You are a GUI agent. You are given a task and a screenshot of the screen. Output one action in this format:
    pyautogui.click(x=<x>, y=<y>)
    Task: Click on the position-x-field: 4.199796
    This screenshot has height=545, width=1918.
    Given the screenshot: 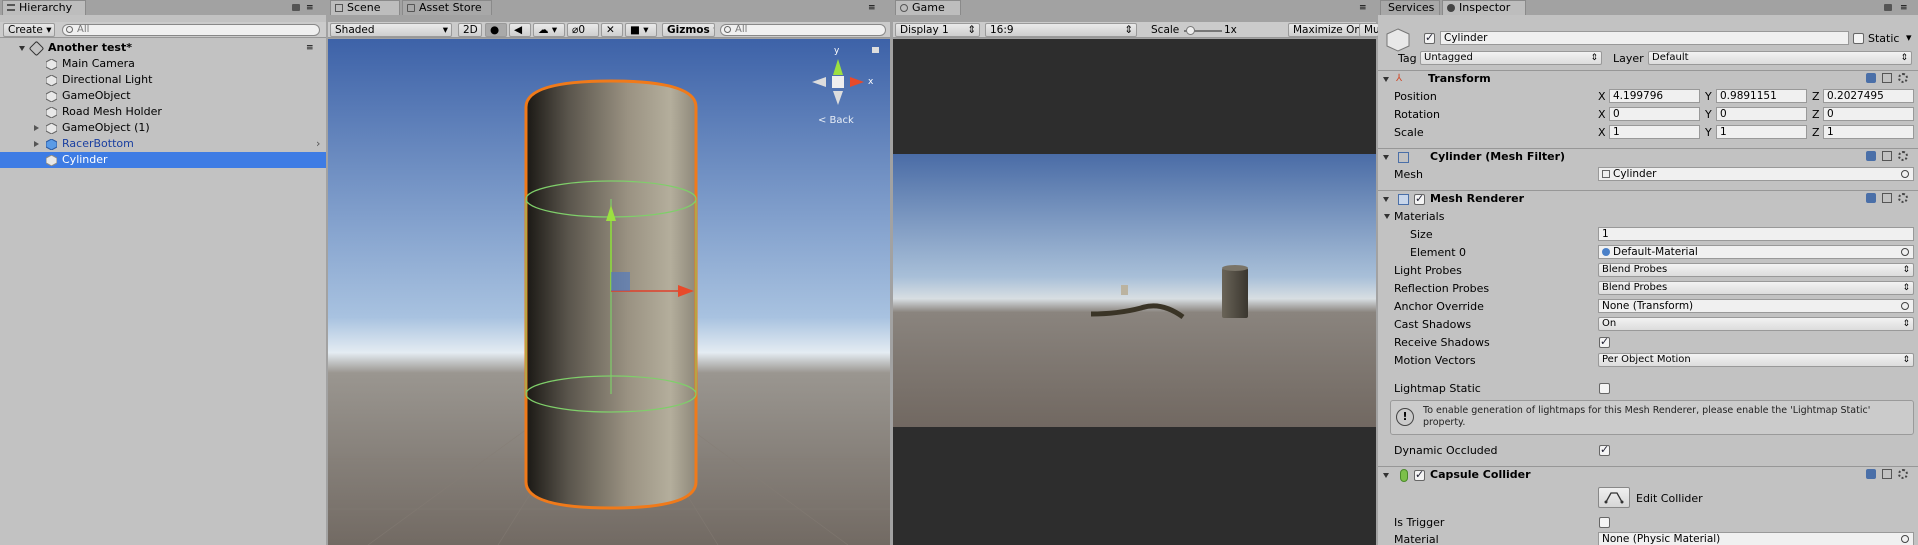 What is the action you would take?
    pyautogui.click(x=1654, y=96)
    